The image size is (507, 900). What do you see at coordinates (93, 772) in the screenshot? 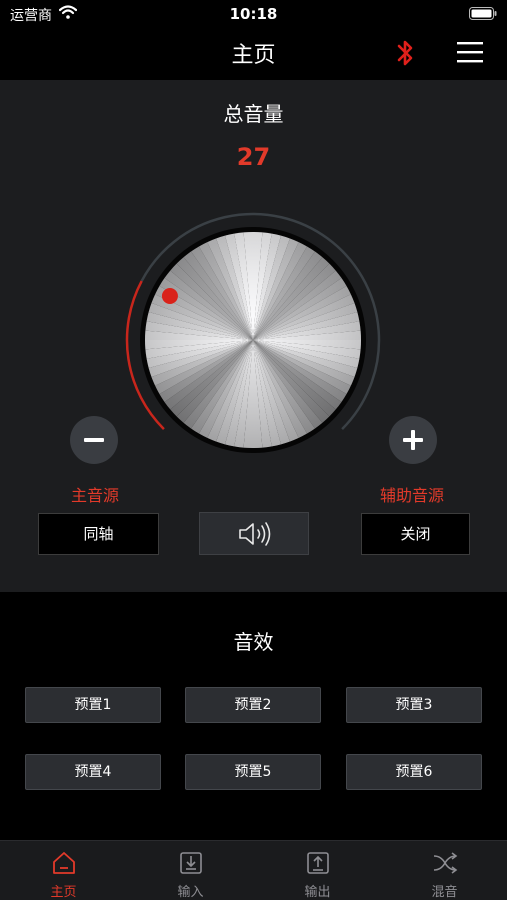
I see `preset-4-button: 预置4` at bounding box center [93, 772].